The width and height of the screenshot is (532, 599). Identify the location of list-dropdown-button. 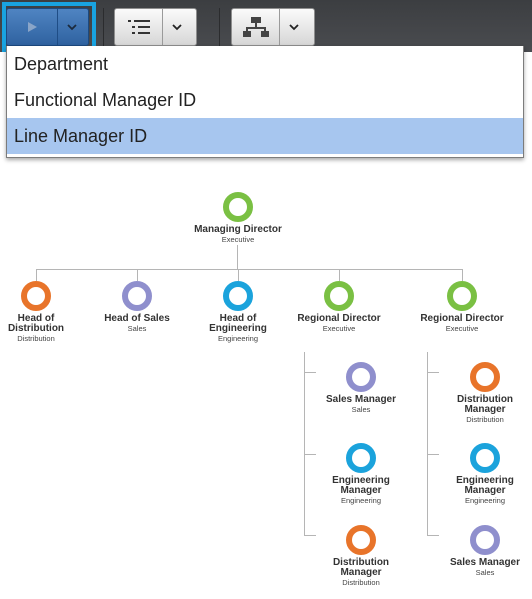
(176, 27).